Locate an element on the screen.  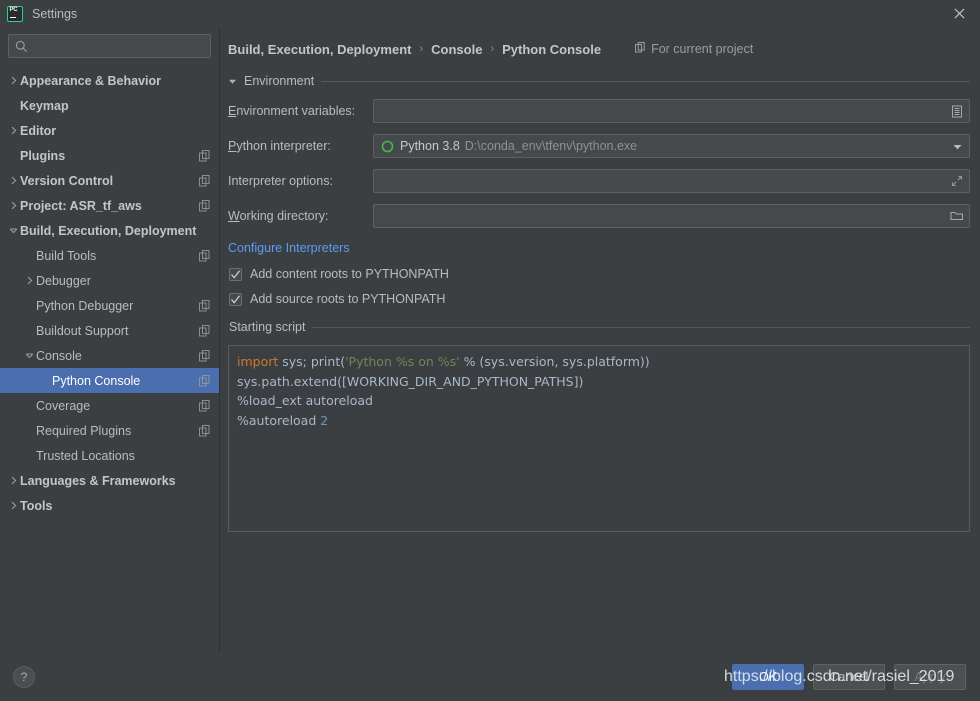
sidebar-item-label: Buildout Support is located at coordinates (82, 330).